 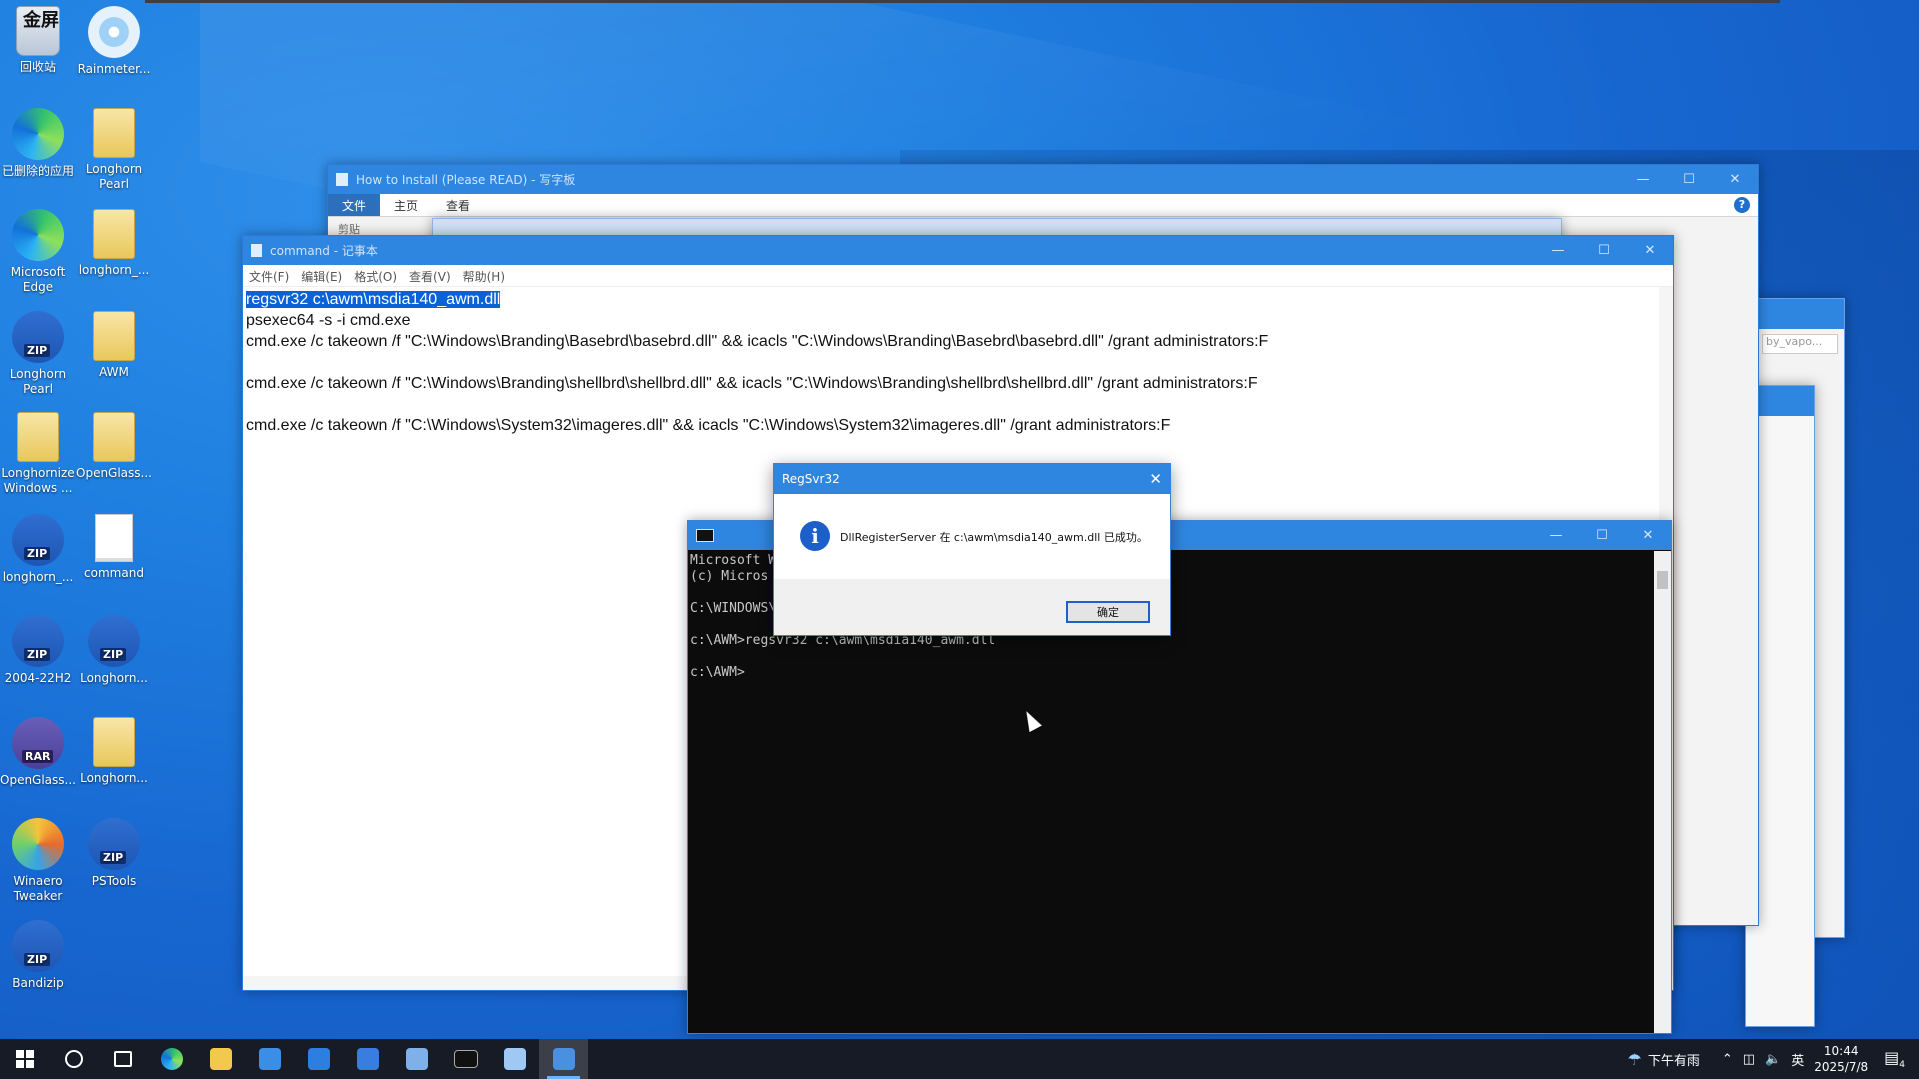 I want to click on desktop-icon-label: Winaero Tweaker, so click(x=38, y=888).